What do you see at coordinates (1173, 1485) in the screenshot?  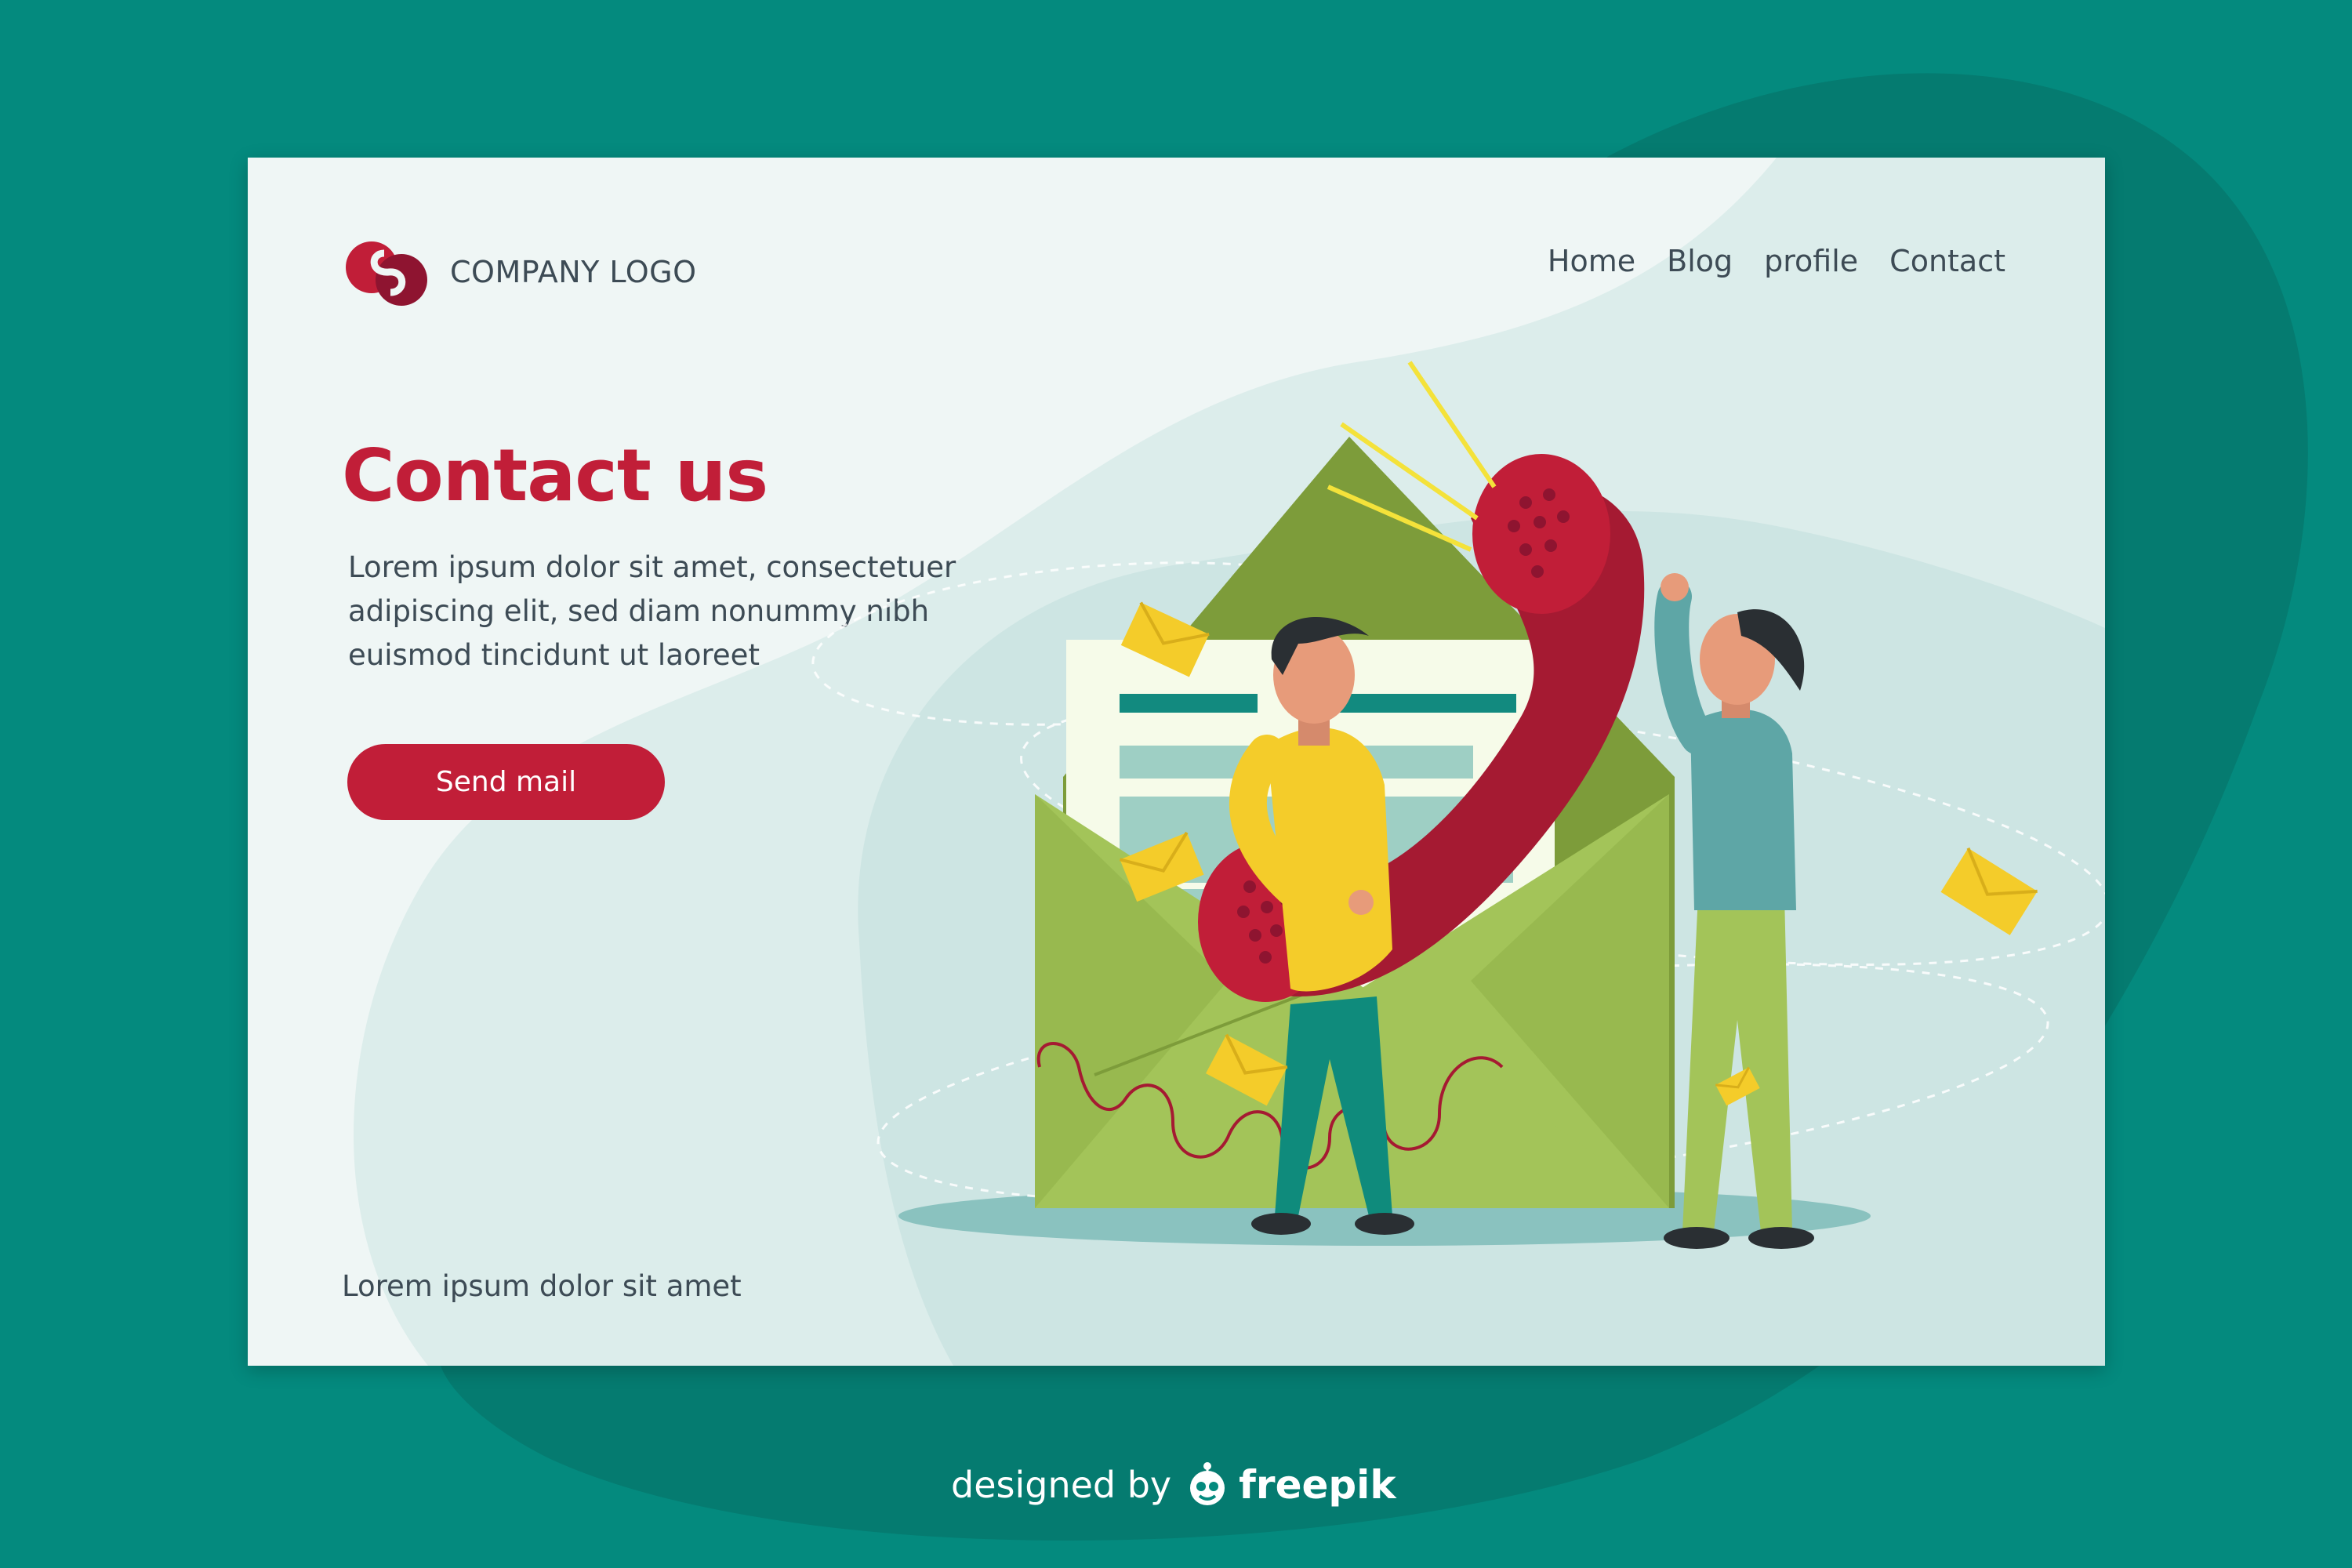 I see `freepik-credit: designed by freepik` at bounding box center [1173, 1485].